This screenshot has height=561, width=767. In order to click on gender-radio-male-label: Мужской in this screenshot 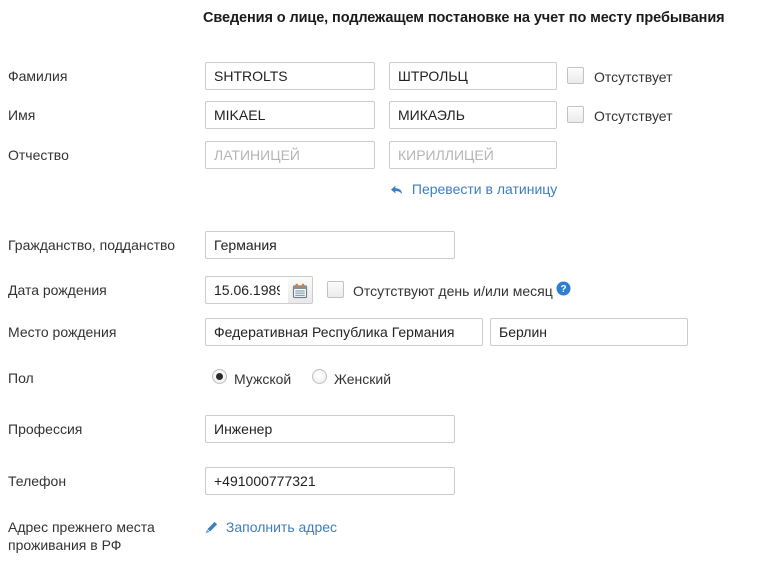, I will do `click(262, 379)`.